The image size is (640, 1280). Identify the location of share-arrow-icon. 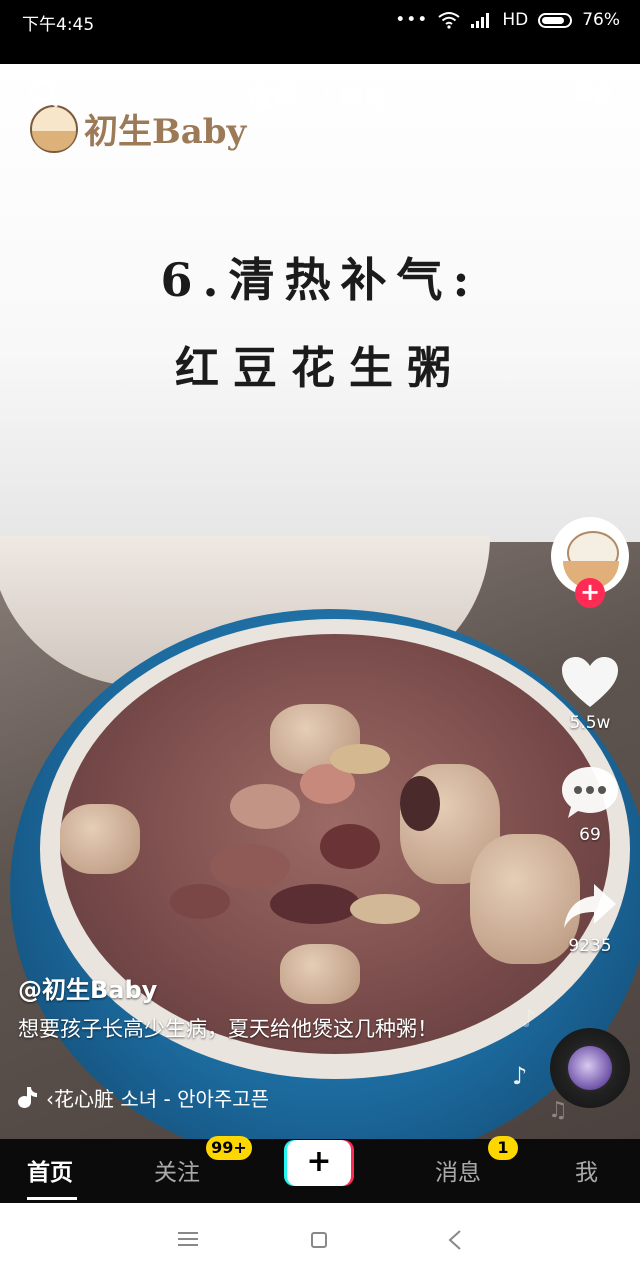
(590, 906).